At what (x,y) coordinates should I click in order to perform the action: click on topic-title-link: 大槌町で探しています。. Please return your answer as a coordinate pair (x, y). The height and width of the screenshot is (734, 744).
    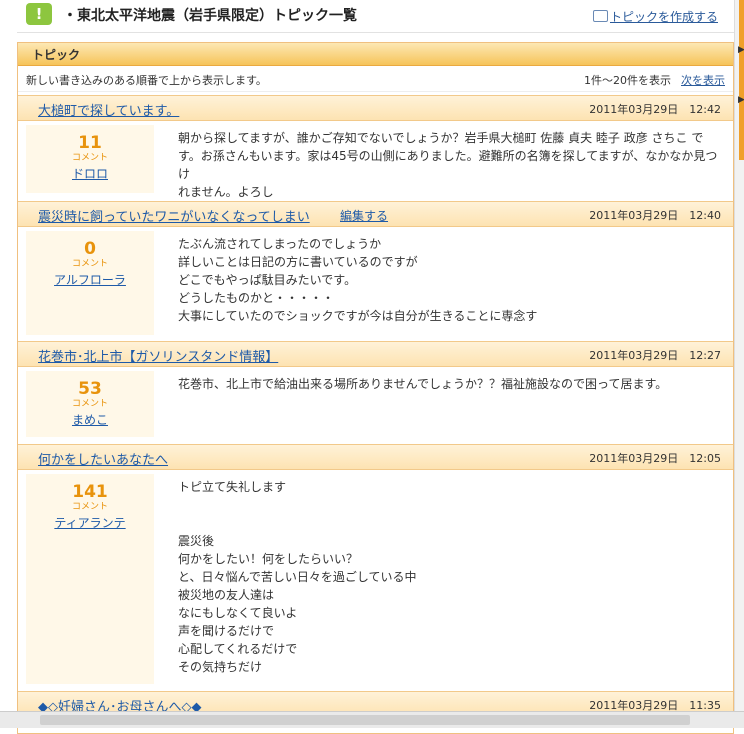
    Looking at the image, I should click on (108, 109).